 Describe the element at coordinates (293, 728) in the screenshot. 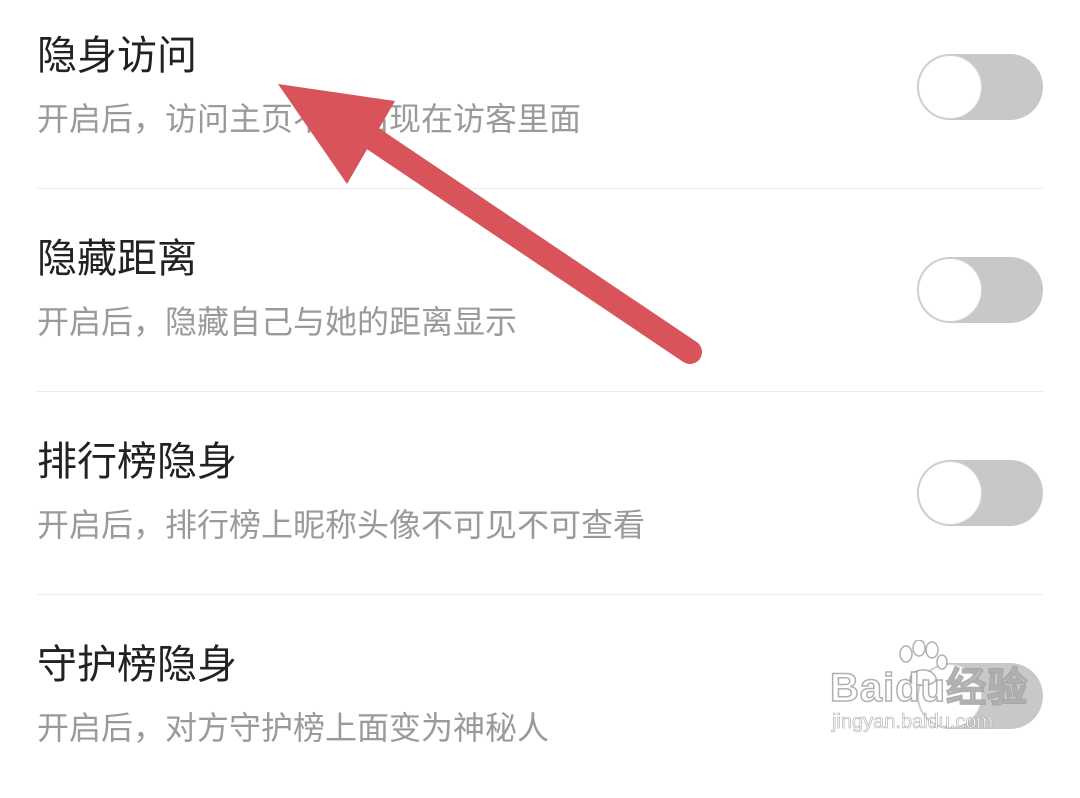

I see `setting-description: 开启后，对方守护榜上面变为神秘人` at that location.